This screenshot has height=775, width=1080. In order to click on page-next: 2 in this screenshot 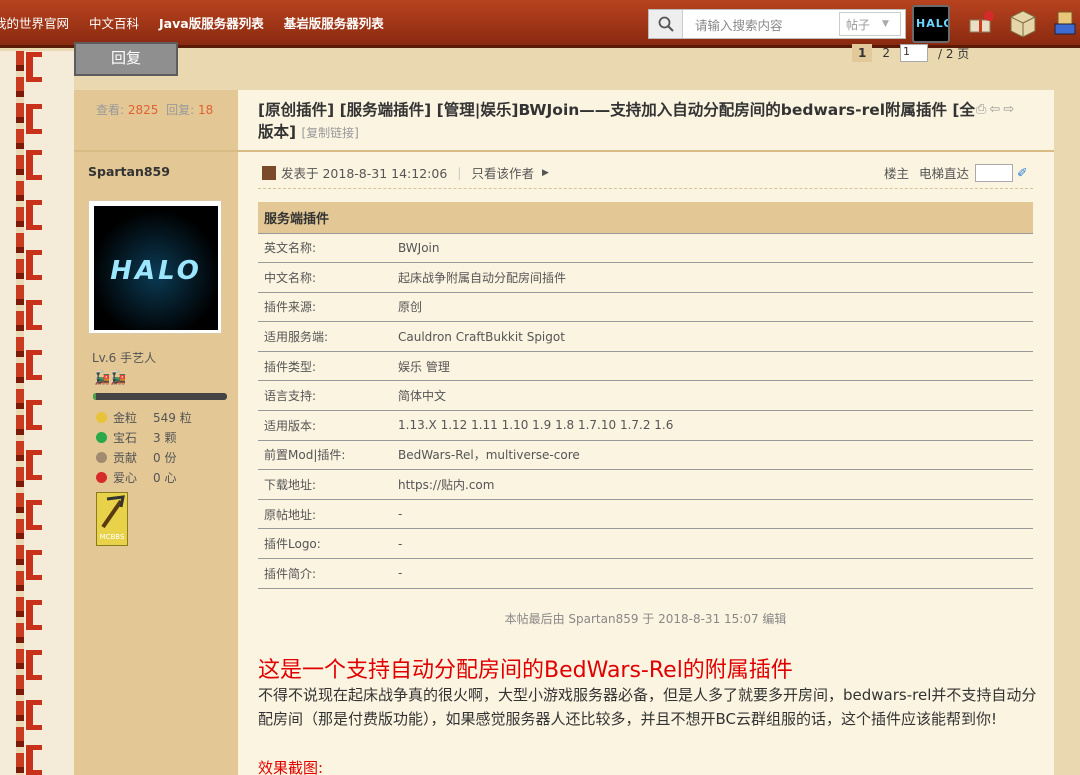, I will do `click(886, 53)`.